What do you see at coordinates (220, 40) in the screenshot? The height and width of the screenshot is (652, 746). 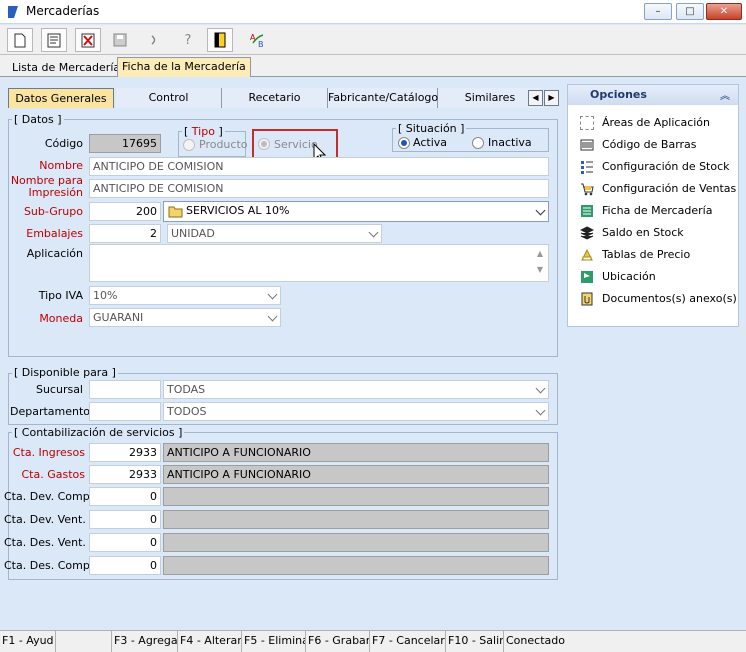 I see `exit-icon` at bounding box center [220, 40].